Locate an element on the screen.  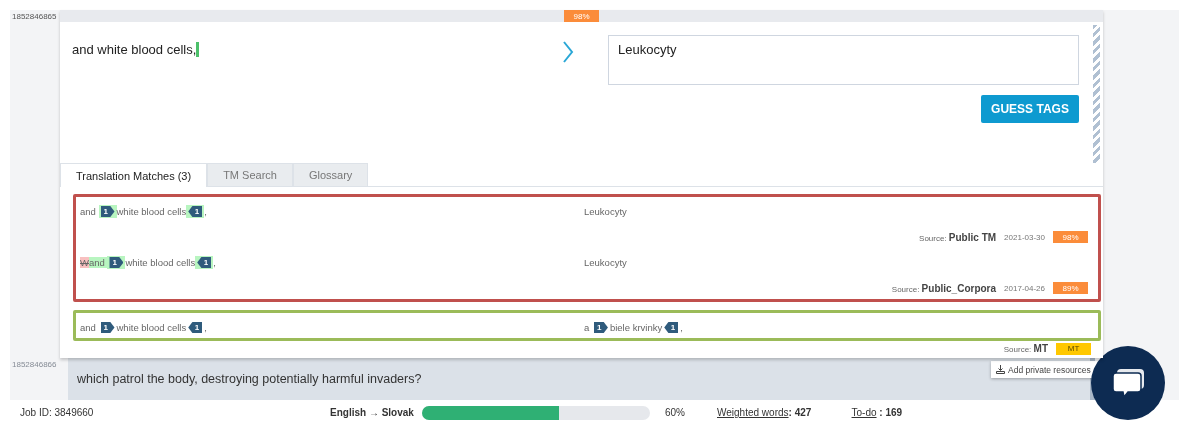
segment-id: 1852846866 is located at coordinates (34, 364).